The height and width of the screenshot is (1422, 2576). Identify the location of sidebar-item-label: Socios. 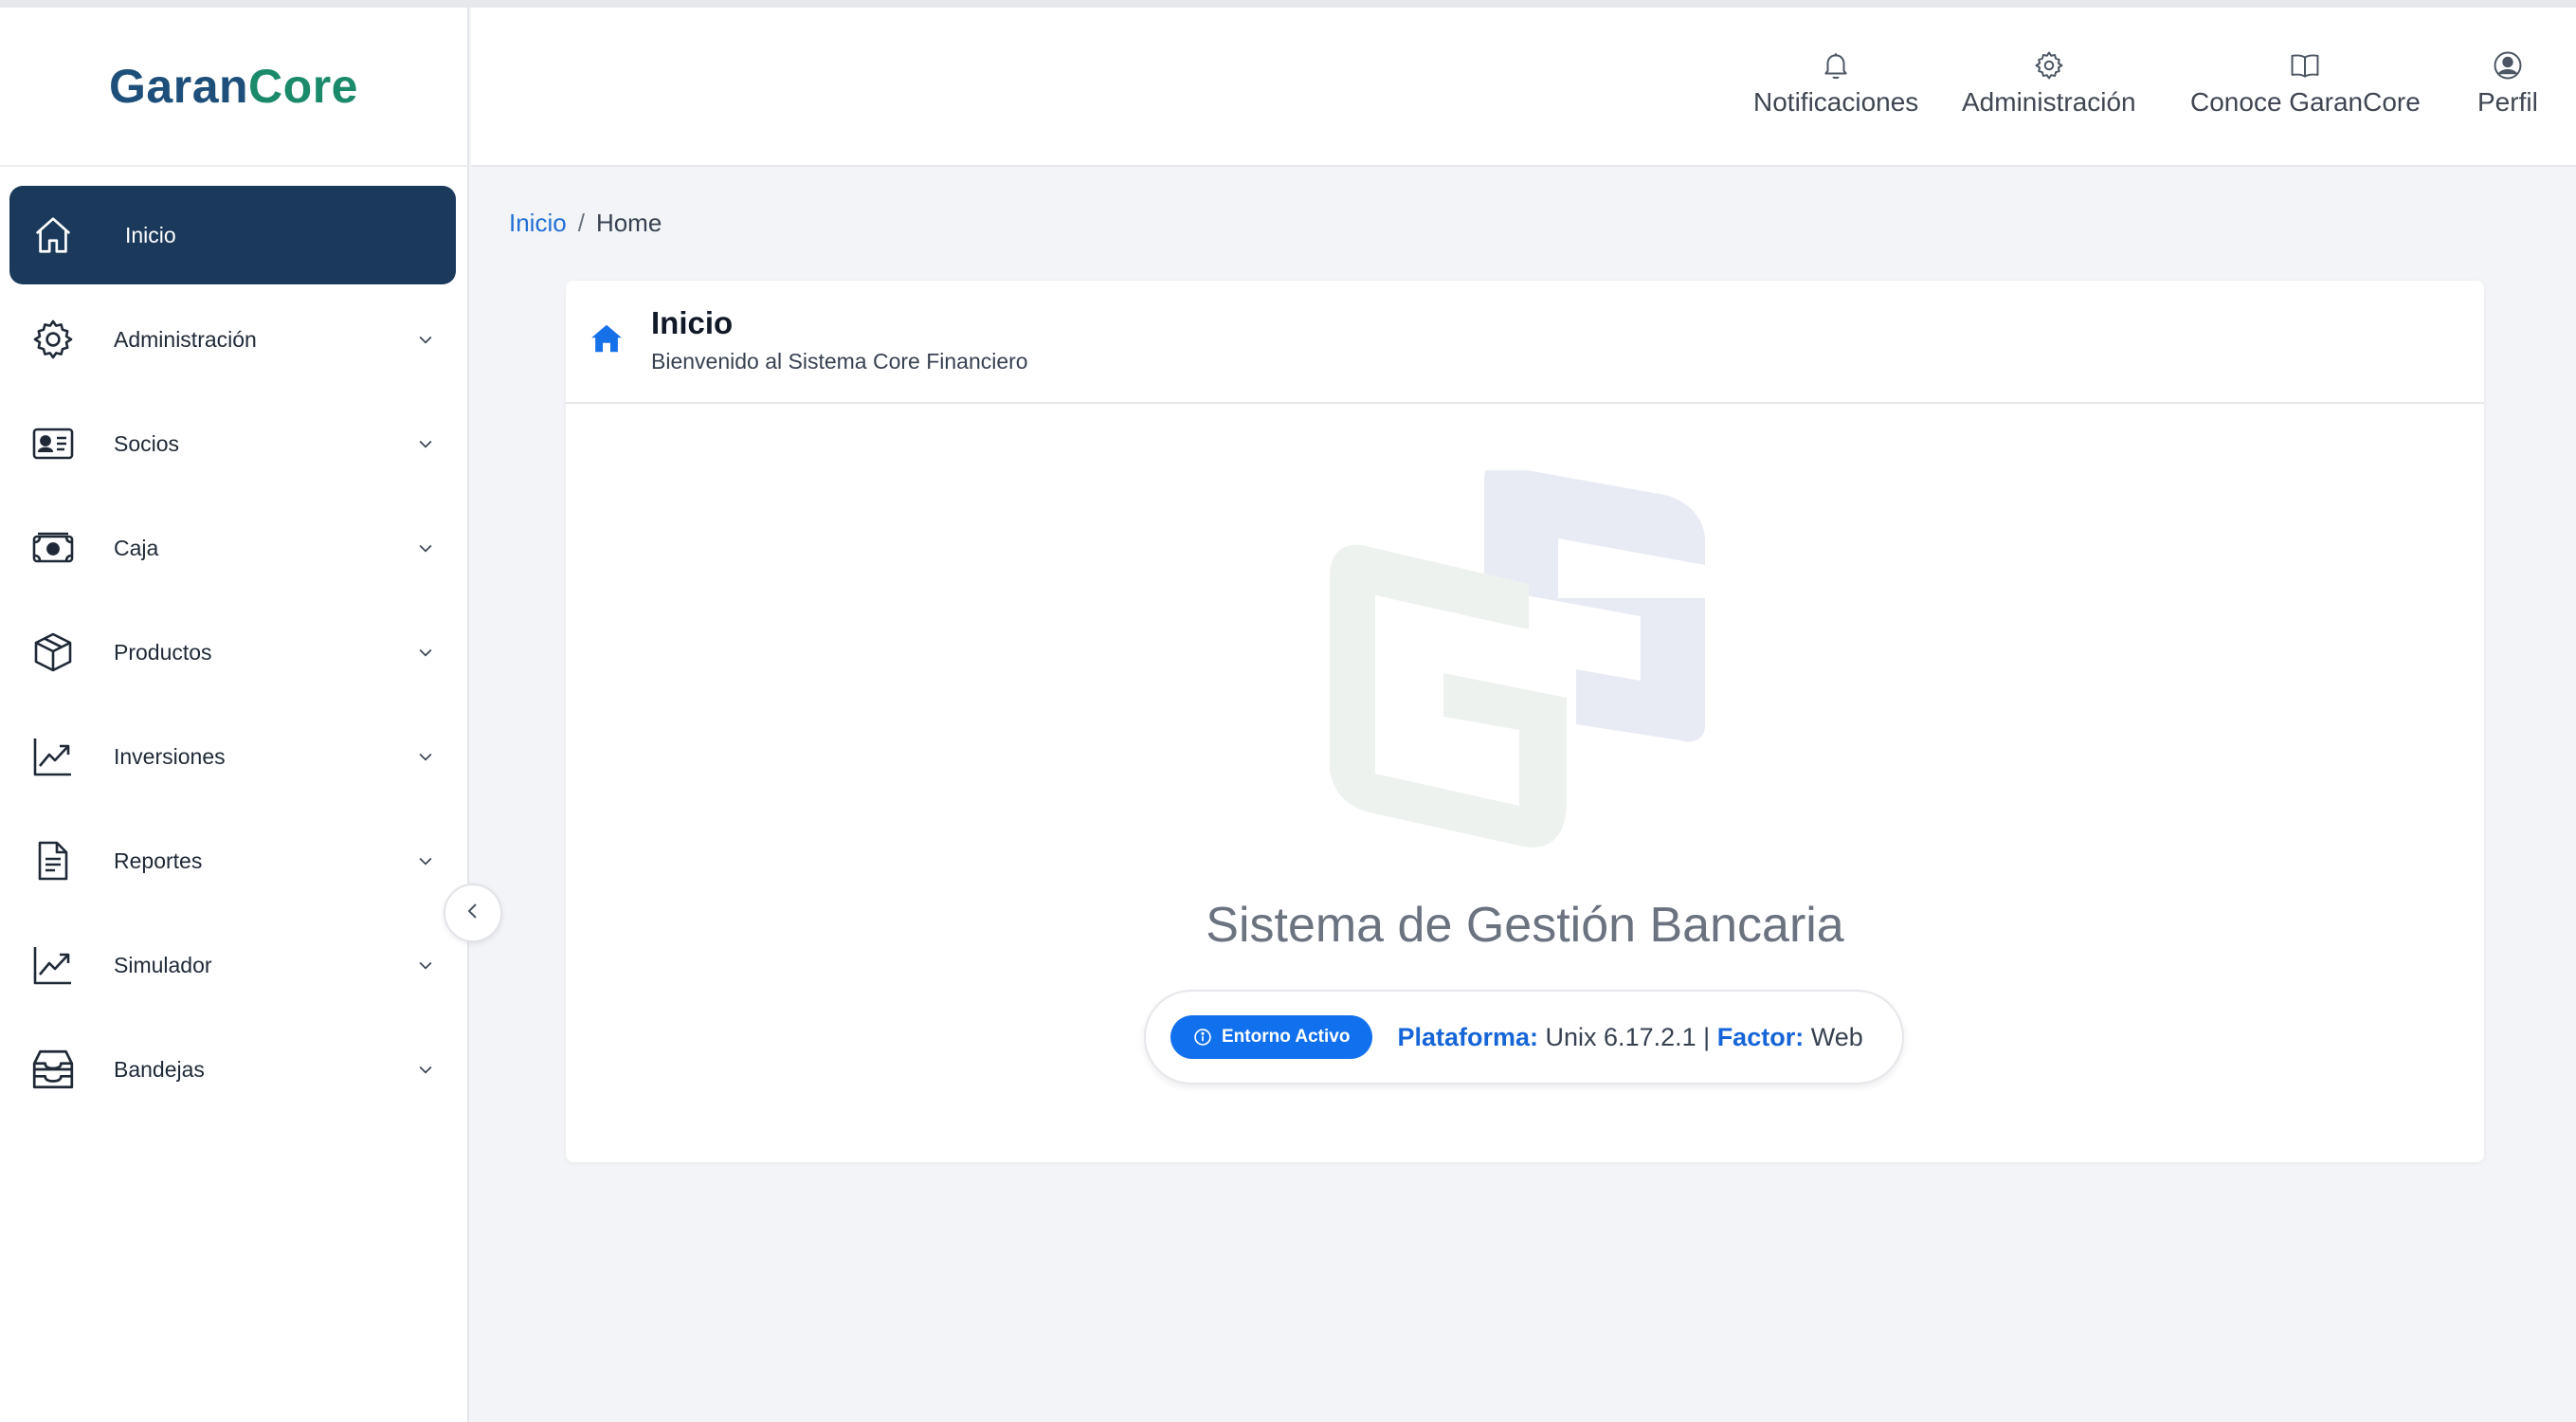
(147, 443).